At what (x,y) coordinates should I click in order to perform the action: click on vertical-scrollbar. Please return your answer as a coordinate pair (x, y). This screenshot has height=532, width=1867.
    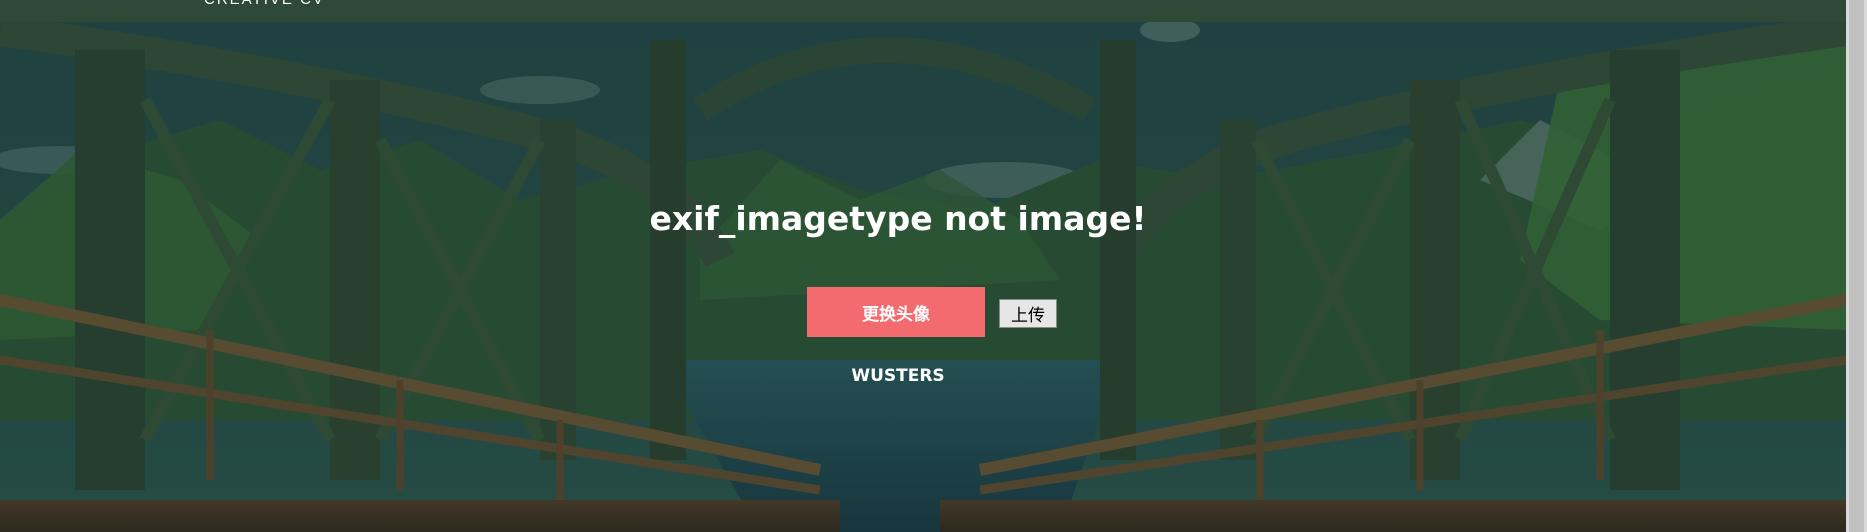
    Looking at the image, I should click on (1856, 266).